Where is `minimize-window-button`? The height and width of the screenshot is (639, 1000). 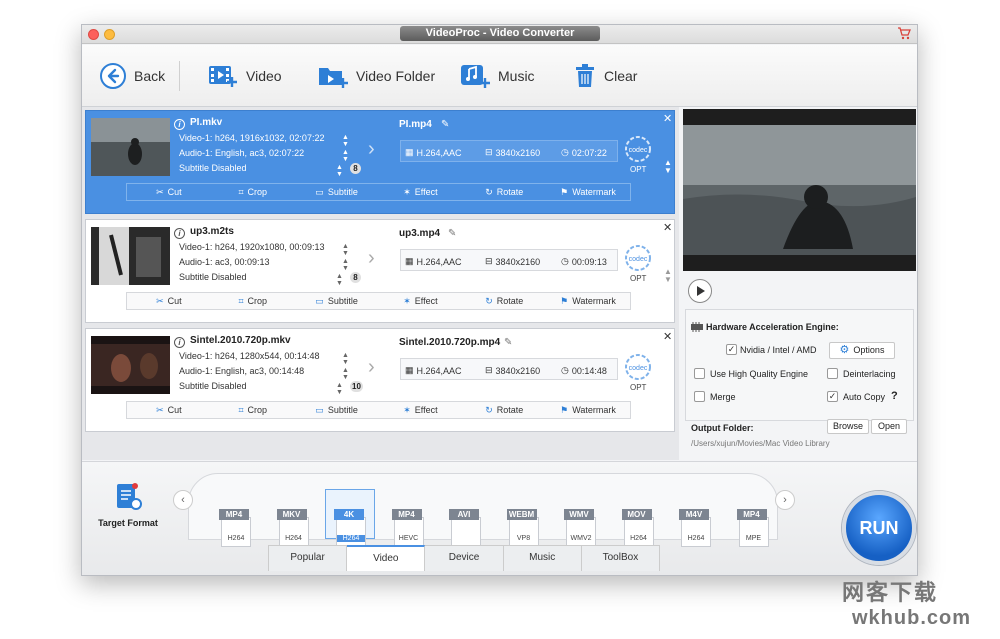
minimize-window-button is located at coordinates (109, 34).